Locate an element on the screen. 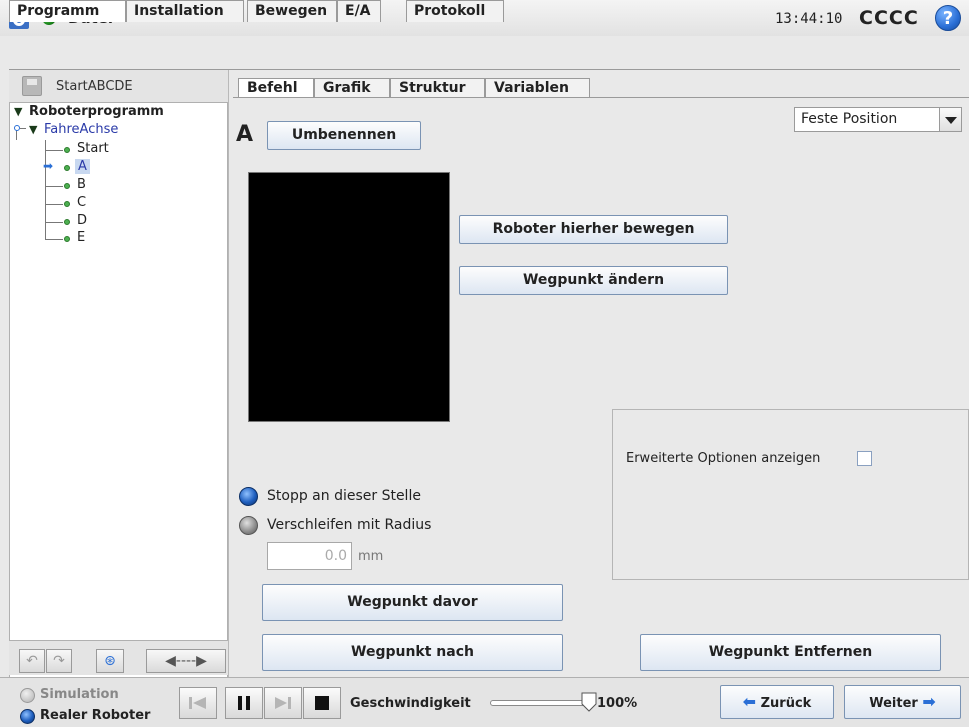 Image resolution: width=969 pixels, height=727 pixels. program-header: StartABCDE is located at coordinates (118, 86).